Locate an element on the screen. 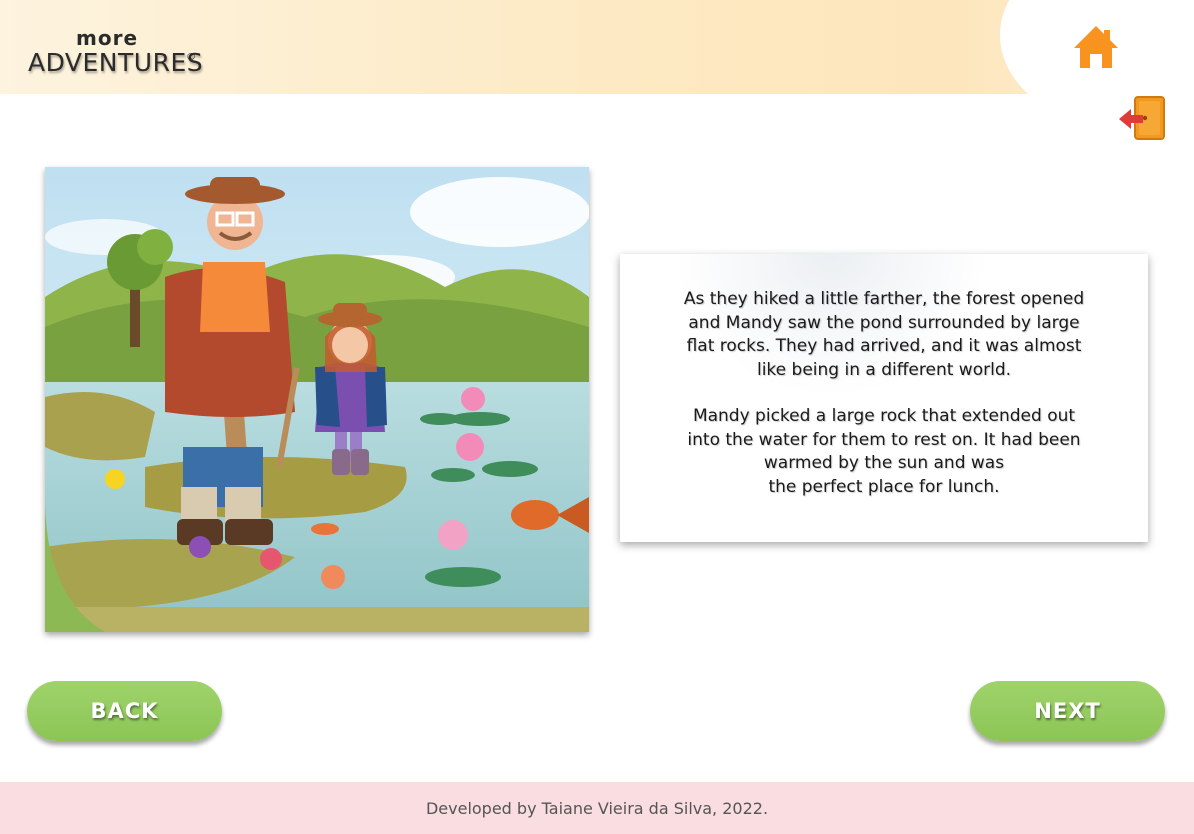  logo-adventures-text: ADVENTURES is located at coordinates (116, 62).